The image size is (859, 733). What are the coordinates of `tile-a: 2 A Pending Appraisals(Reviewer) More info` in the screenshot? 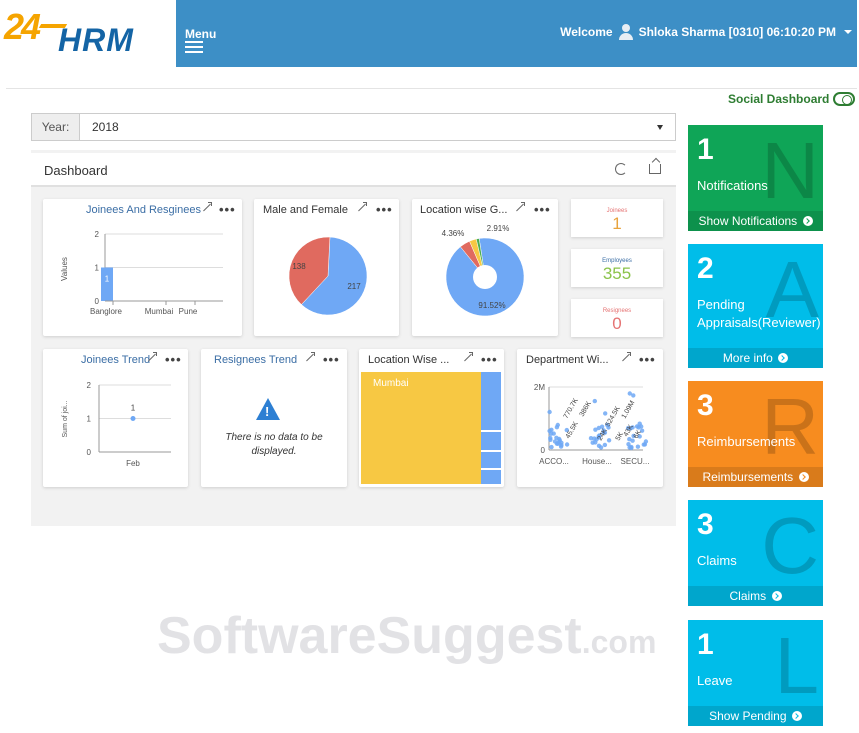 It's located at (755, 306).